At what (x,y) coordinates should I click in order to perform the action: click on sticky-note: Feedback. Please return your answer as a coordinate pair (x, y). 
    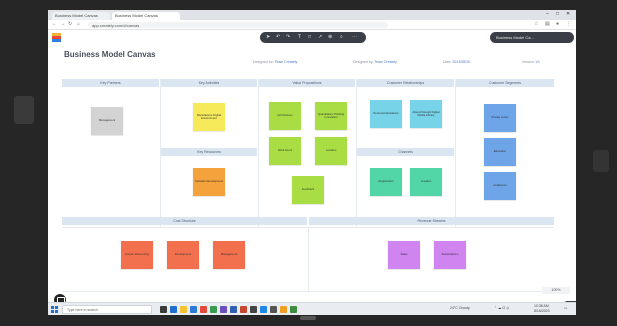
    Looking at the image, I should click on (308, 190).